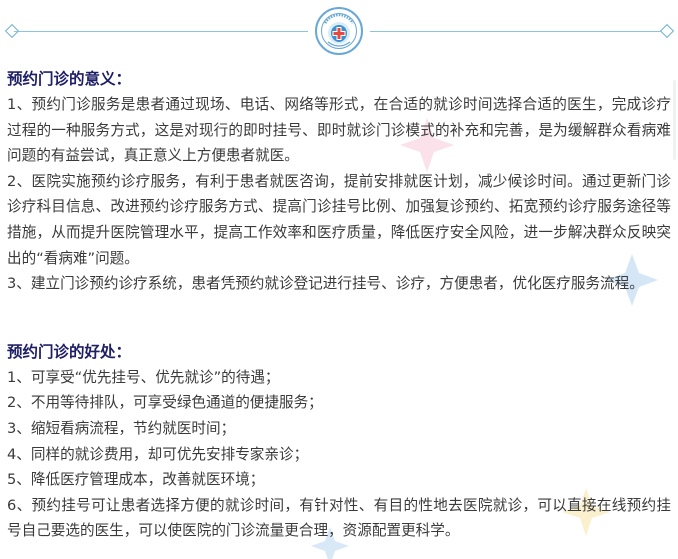  Describe the element at coordinates (121, 428) in the screenshot. I see `benefit-item-3: 3、缩短看病流程，节约就医时间；` at that location.